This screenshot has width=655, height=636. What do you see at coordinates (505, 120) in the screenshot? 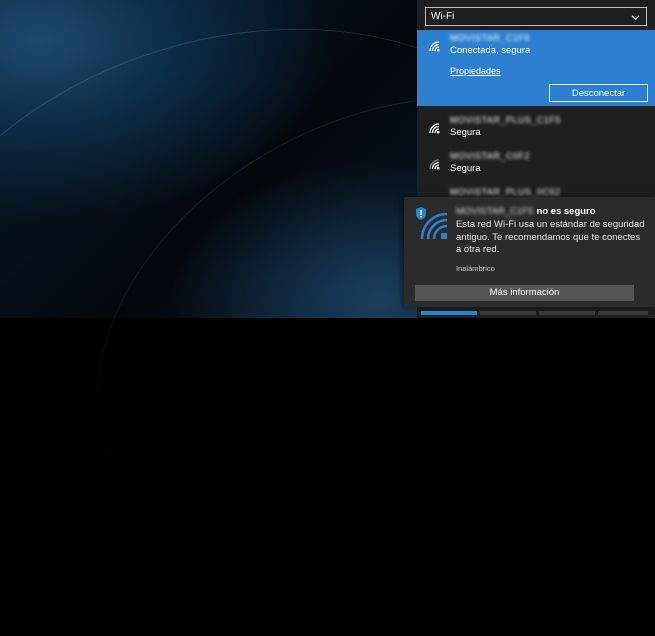
I see `network-name: MOVISTAR_PLUS_C1F5` at bounding box center [505, 120].